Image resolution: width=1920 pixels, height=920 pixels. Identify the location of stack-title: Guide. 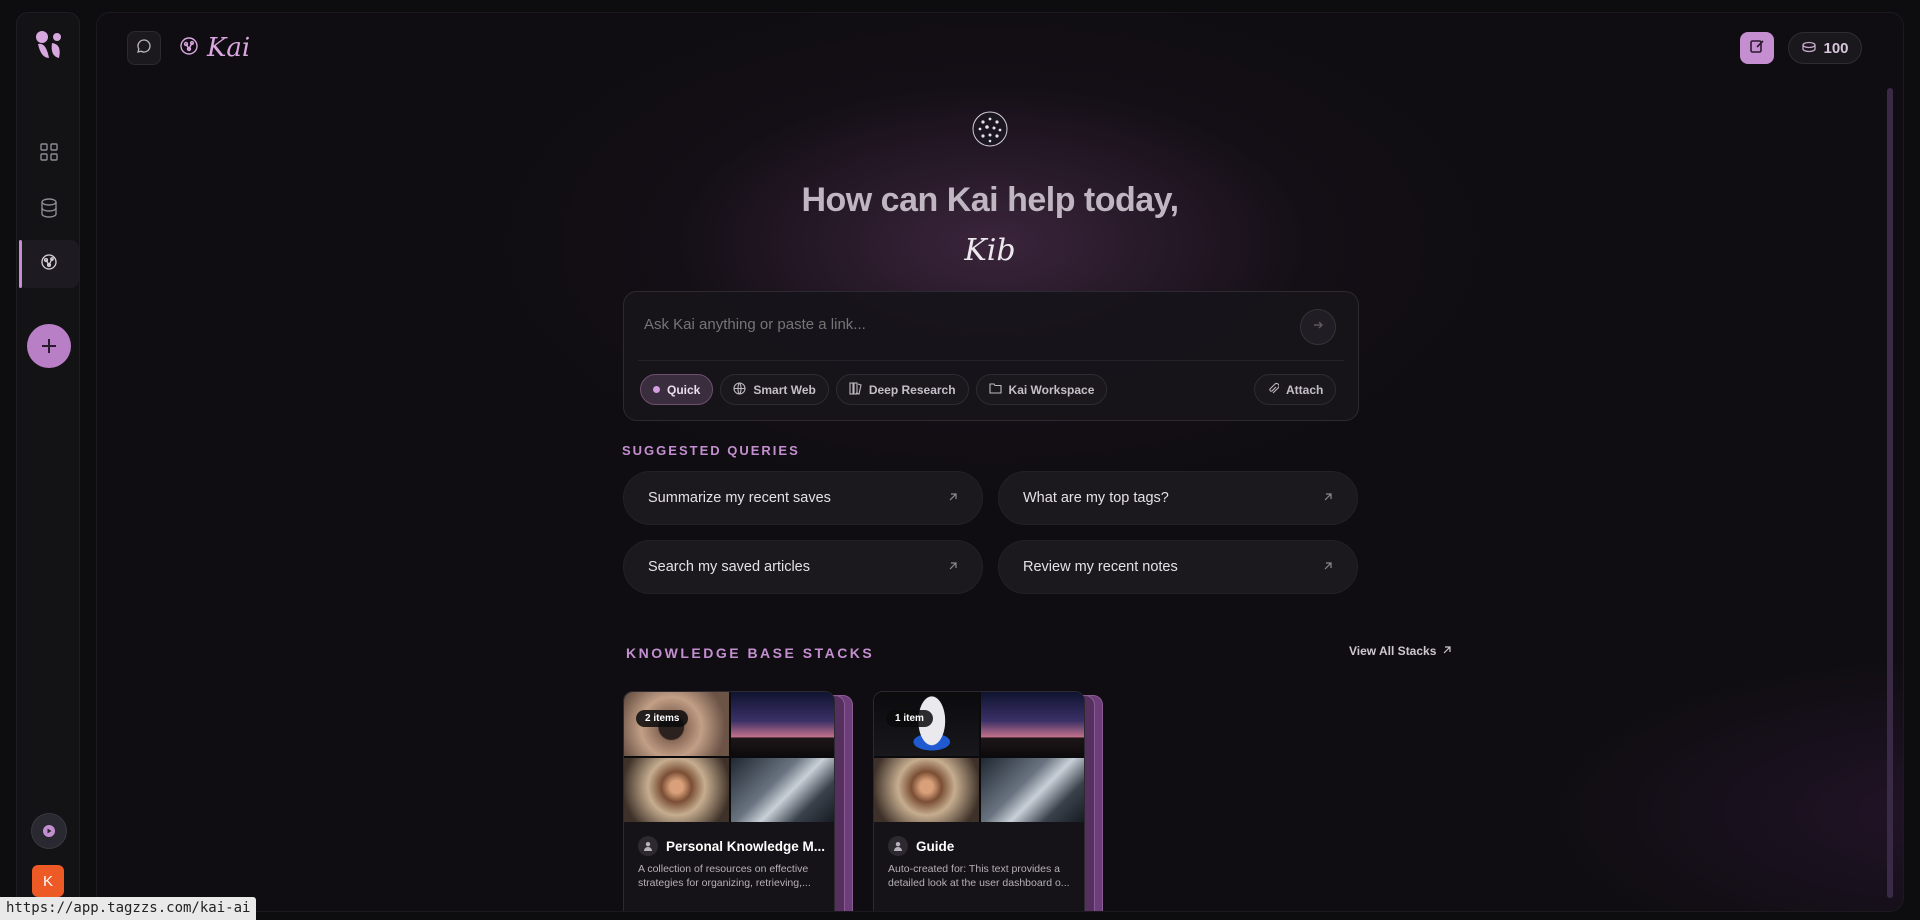
(921, 846).